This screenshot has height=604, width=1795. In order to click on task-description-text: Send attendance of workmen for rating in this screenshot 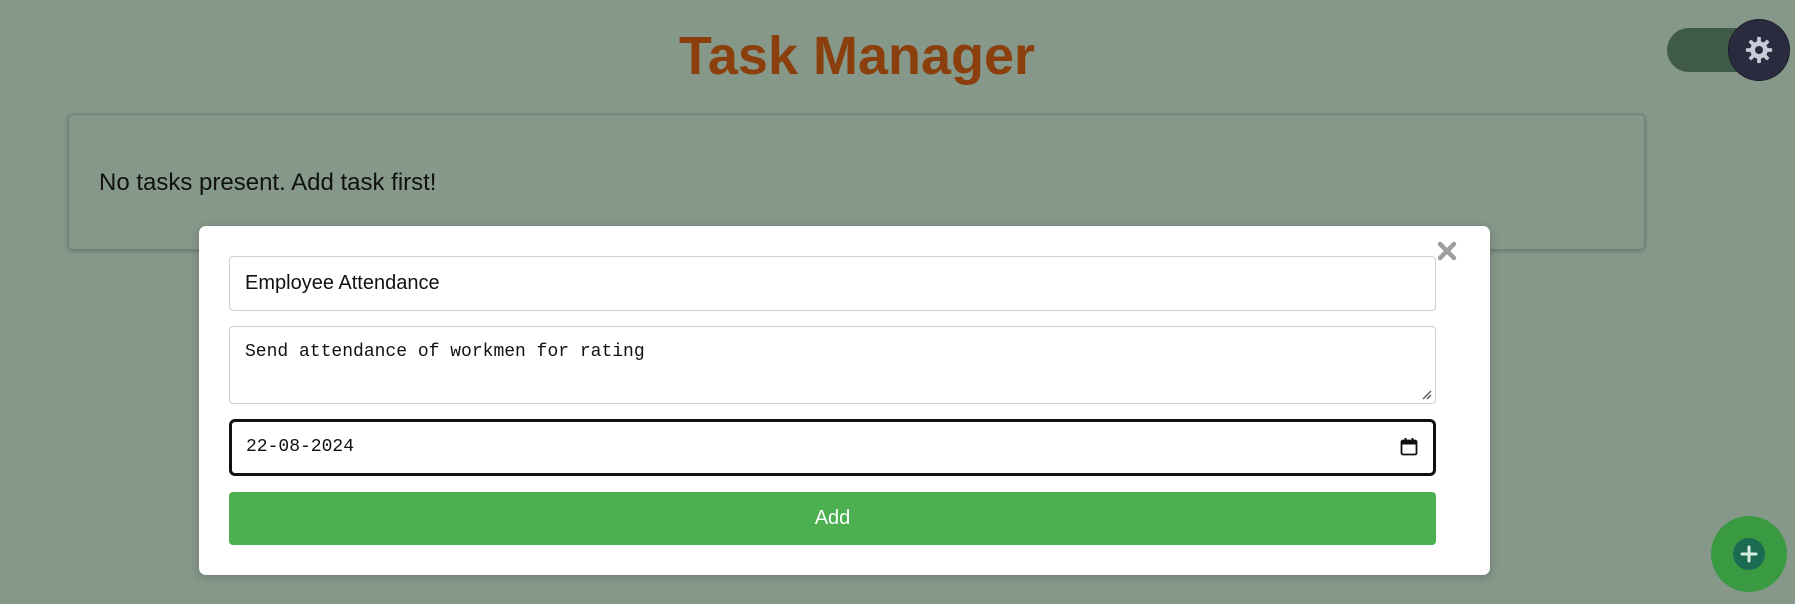, I will do `click(445, 352)`.